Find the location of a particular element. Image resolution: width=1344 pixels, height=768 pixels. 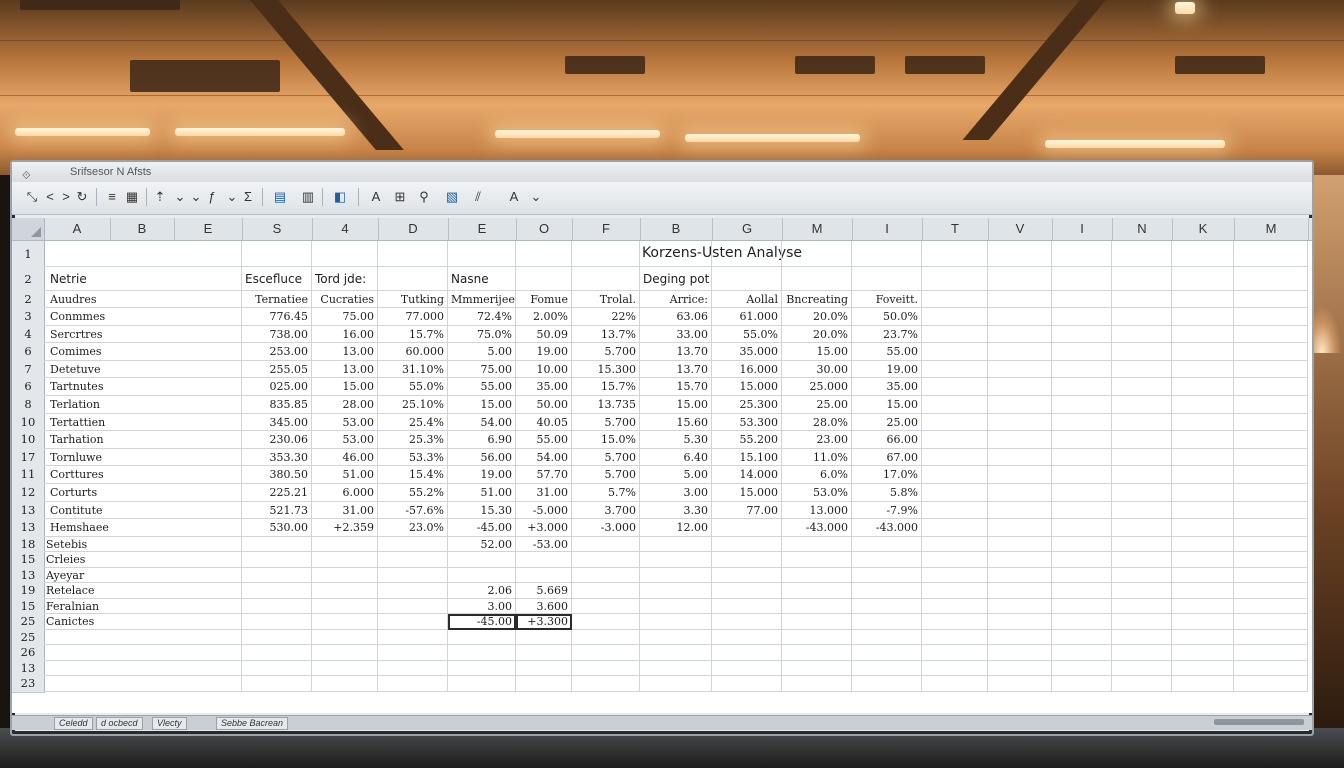

value-cell: 40.05 is located at coordinates (544, 422).